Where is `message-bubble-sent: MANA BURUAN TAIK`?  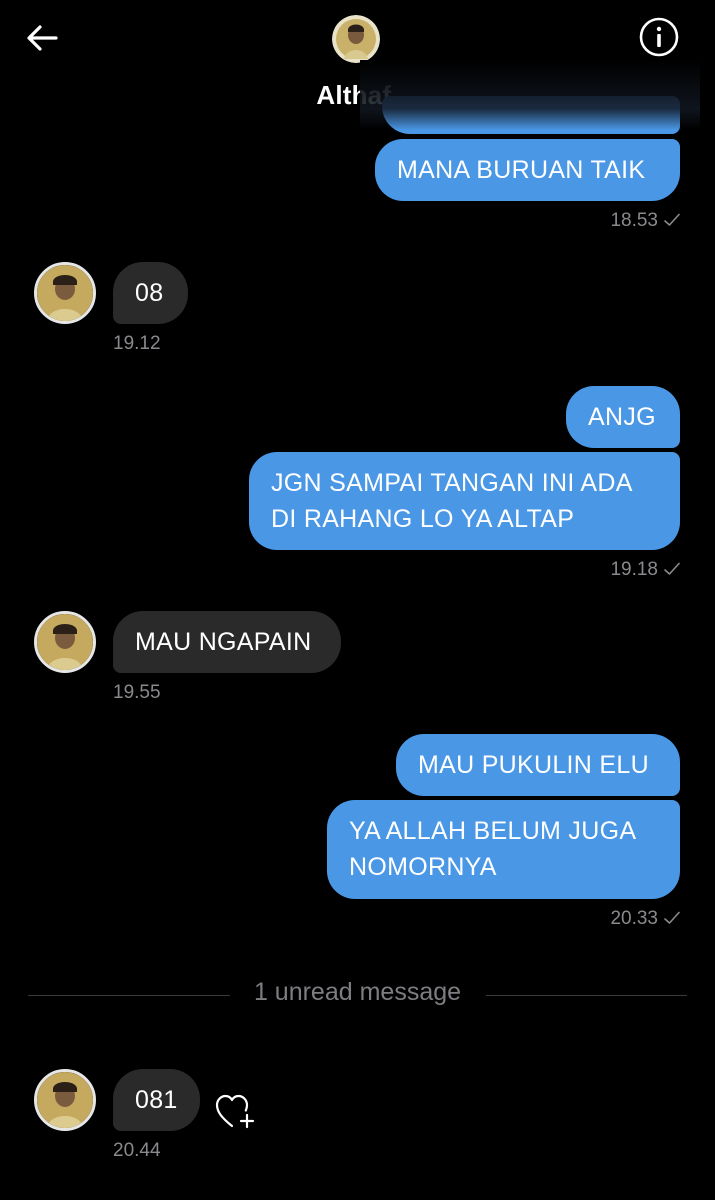
message-bubble-sent: MANA BURUAN TAIK is located at coordinates (527, 170).